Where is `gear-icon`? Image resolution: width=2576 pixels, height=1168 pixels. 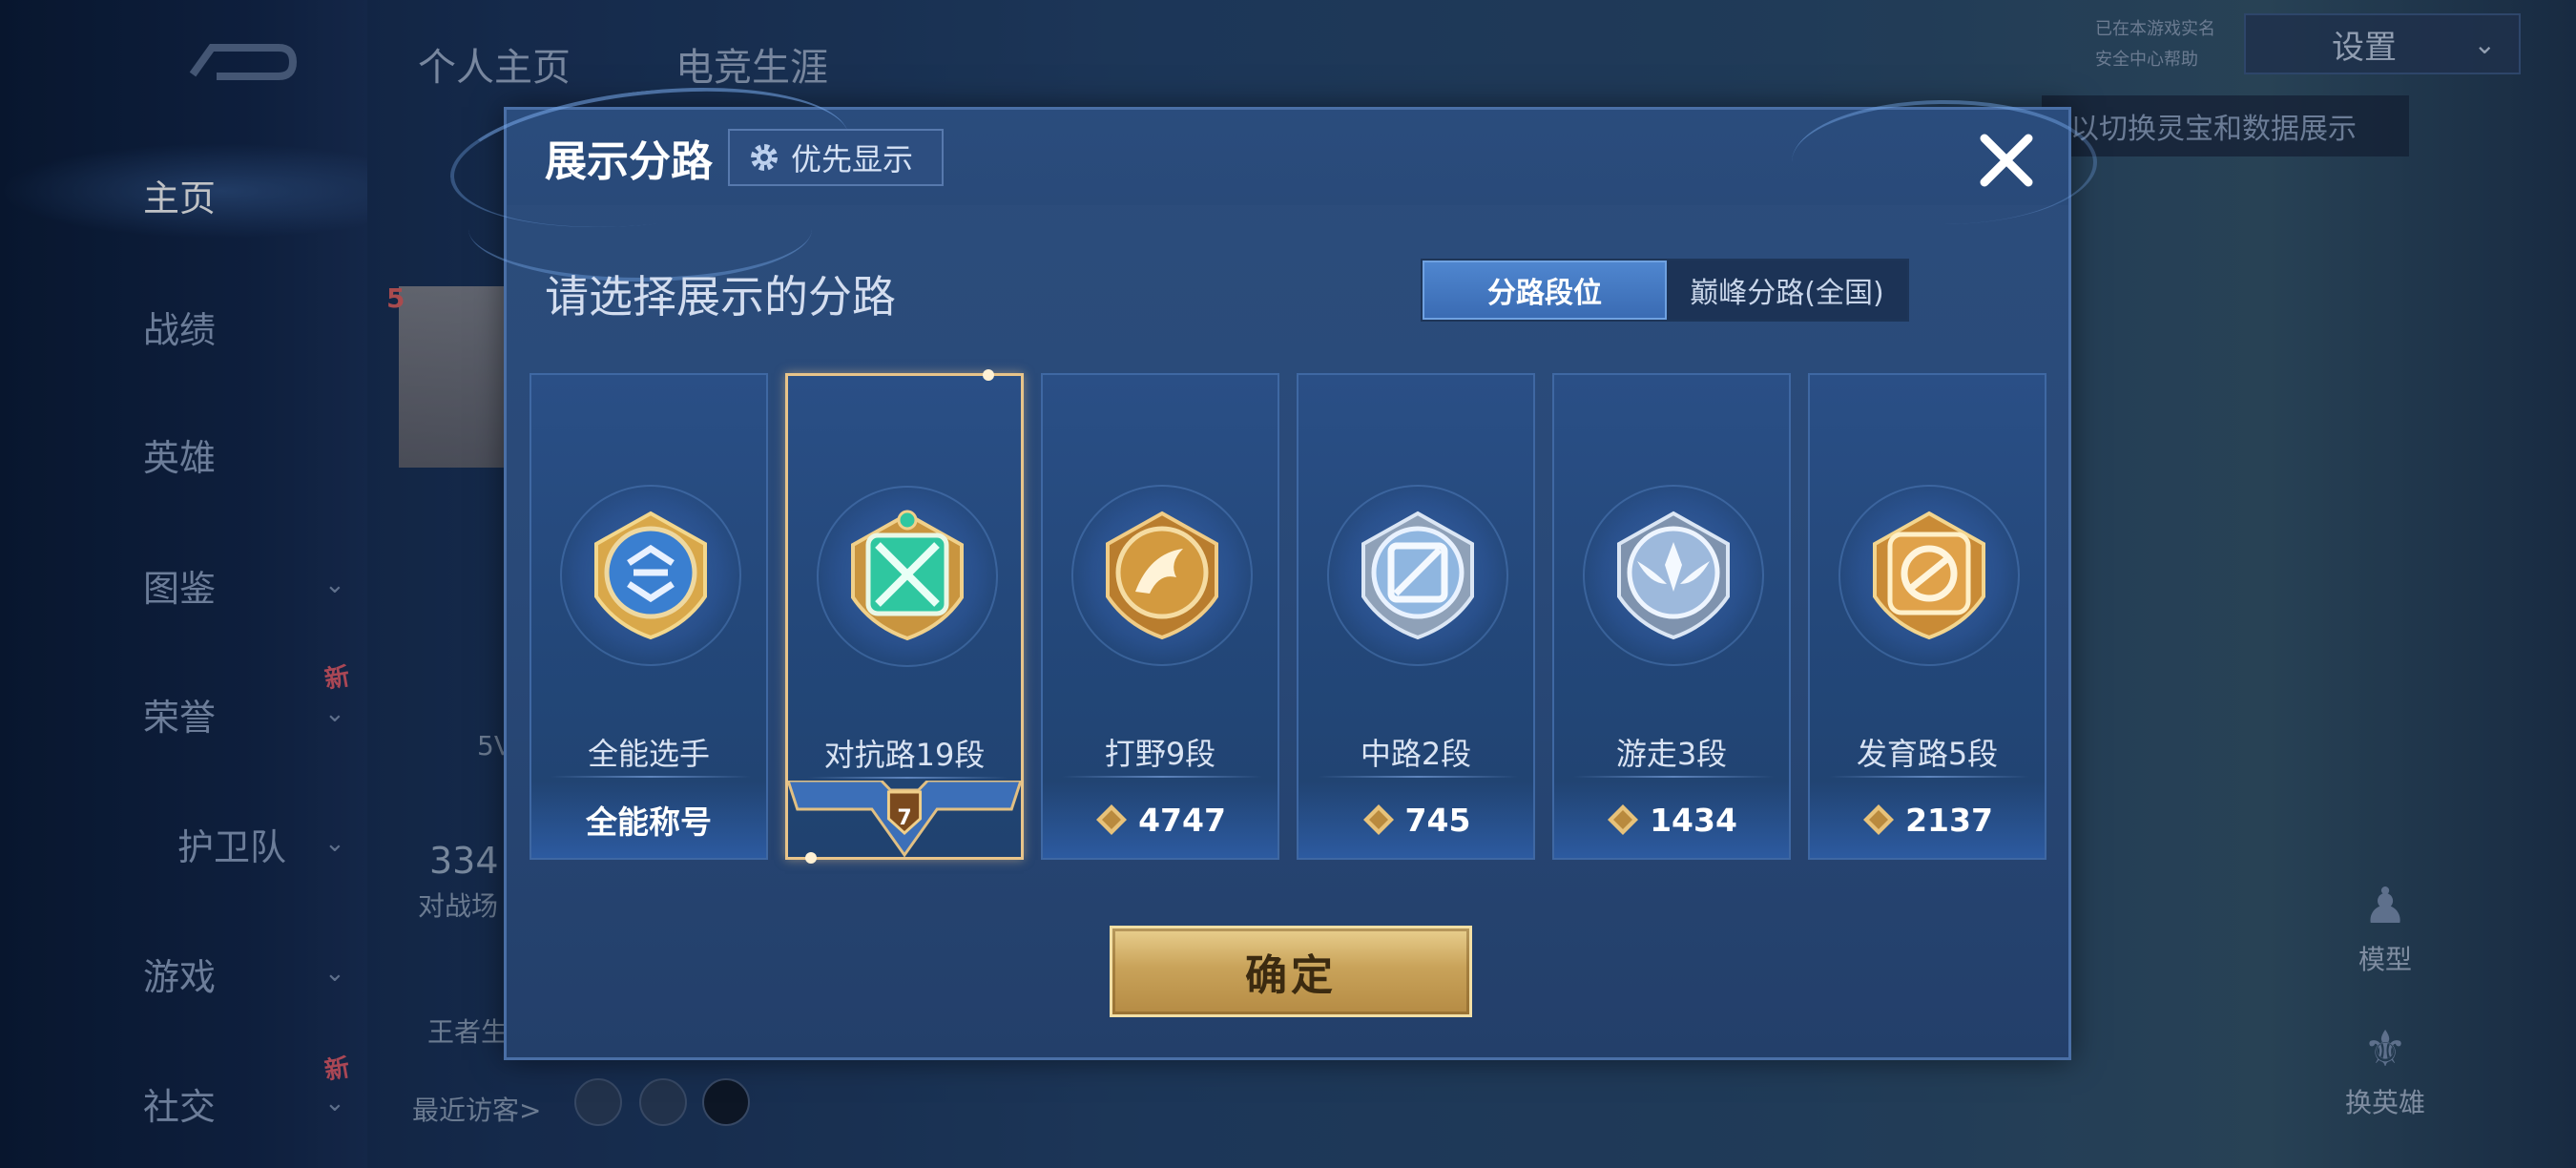 gear-icon is located at coordinates (764, 157).